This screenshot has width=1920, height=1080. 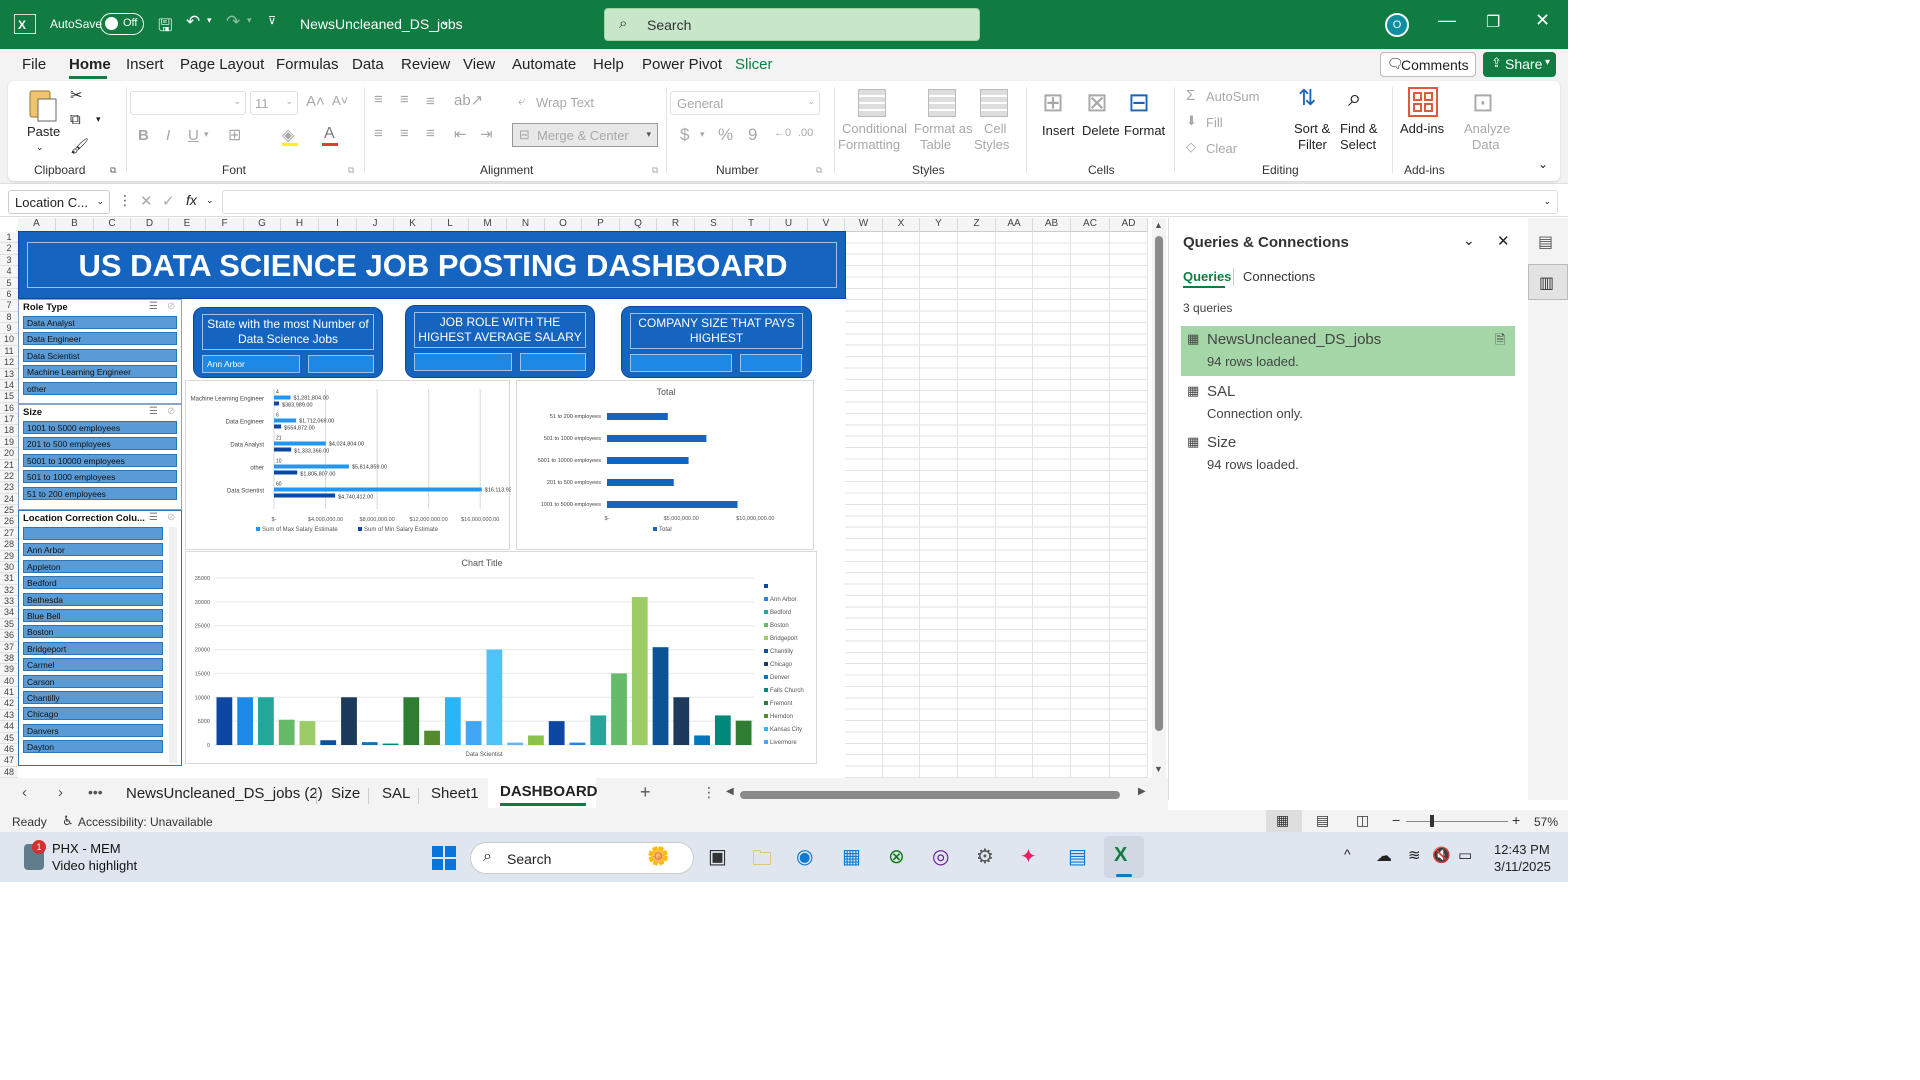 I want to click on comma-button: 9, so click(x=752, y=135).